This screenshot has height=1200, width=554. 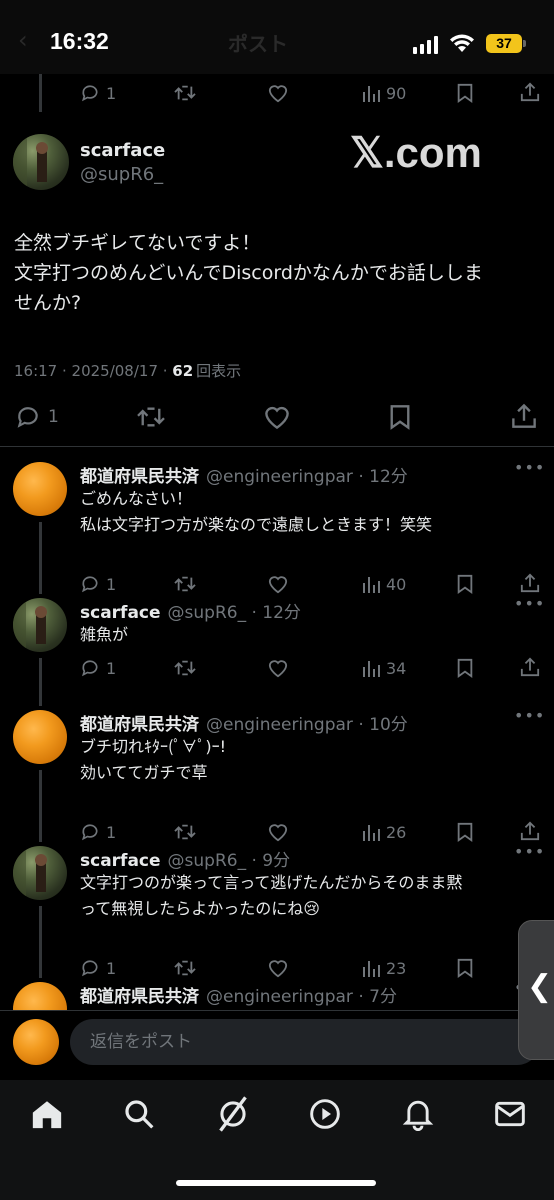 What do you see at coordinates (307, 474) in the screenshot?
I see `author-handle: @engineeringpar · 12分` at bounding box center [307, 474].